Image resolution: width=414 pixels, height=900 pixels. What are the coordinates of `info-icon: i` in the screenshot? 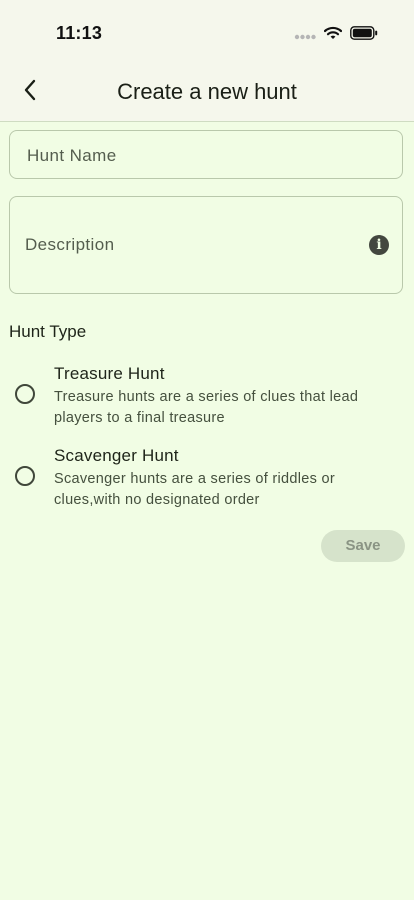 It's located at (379, 245).